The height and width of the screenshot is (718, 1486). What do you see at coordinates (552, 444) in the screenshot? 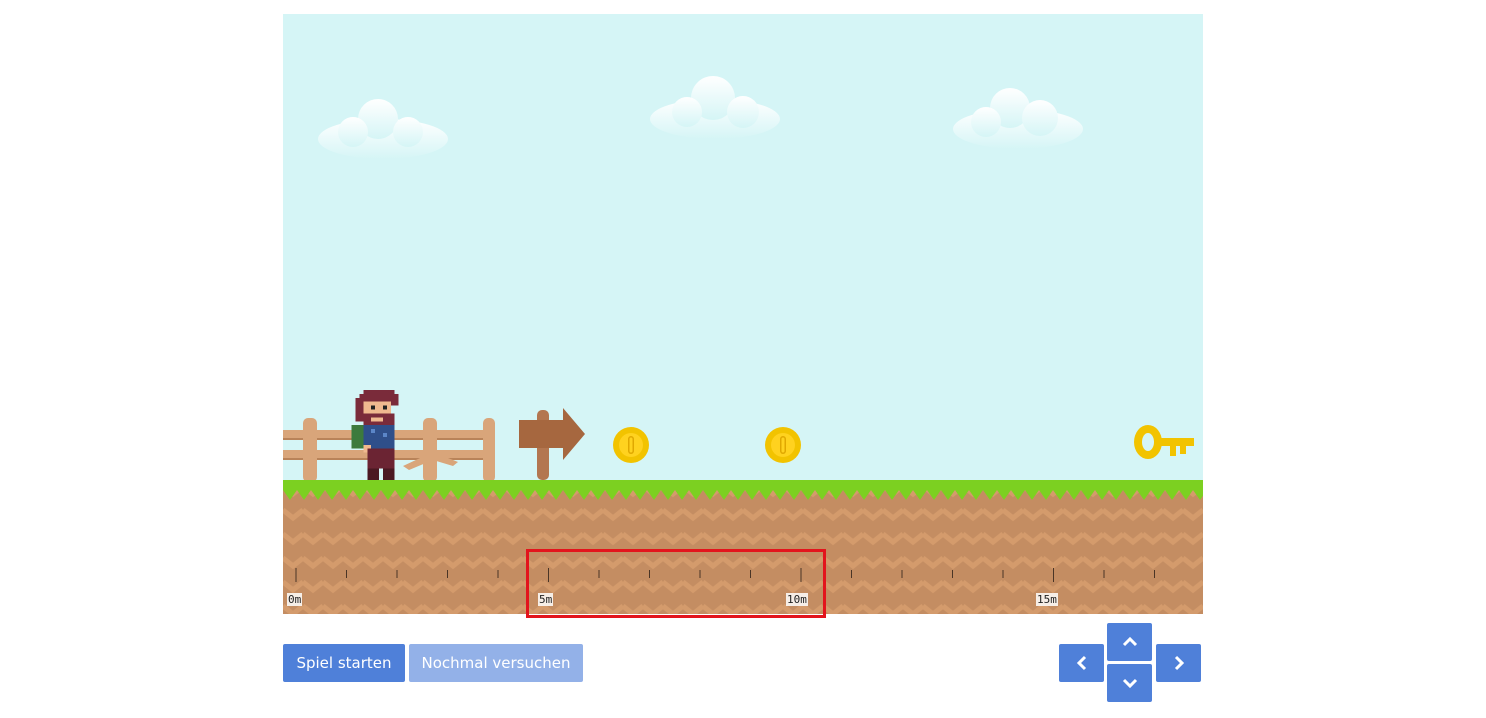
I see `arrow-sign-icon` at bounding box center [552, 444].